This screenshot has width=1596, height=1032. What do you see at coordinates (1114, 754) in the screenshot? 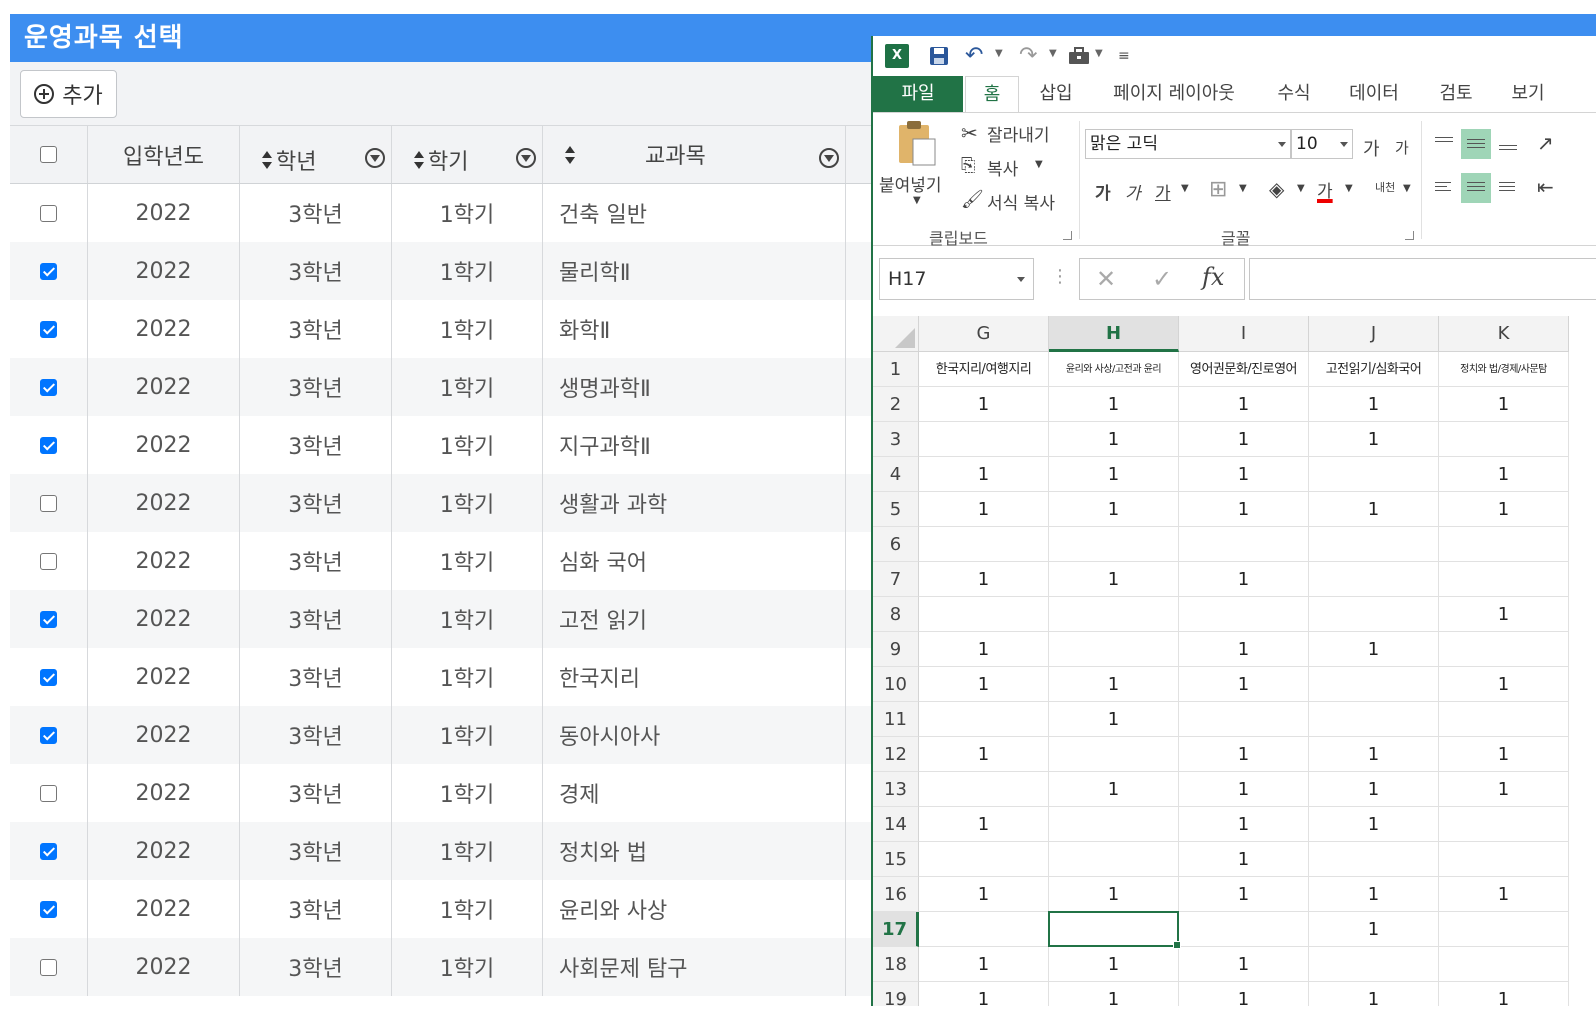
I see `cell-h12` at bounding box center [1114, 754].